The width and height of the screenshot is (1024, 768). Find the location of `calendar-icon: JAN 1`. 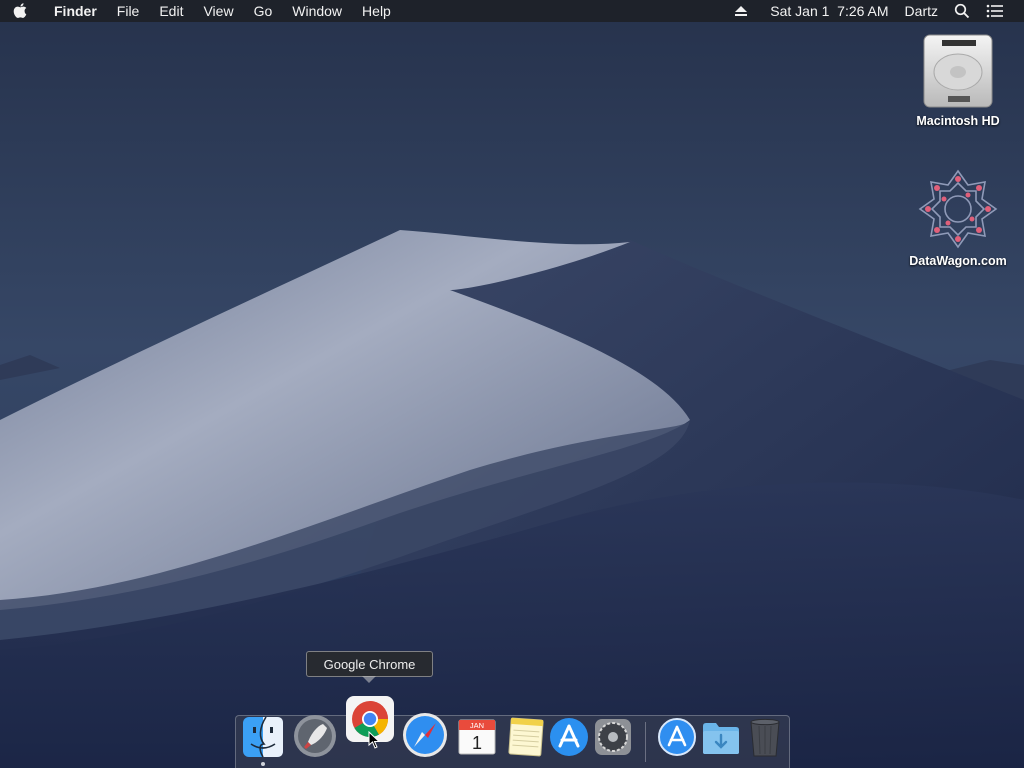

calendar-icon: JAN 1 is located at coordinates (477, 737).